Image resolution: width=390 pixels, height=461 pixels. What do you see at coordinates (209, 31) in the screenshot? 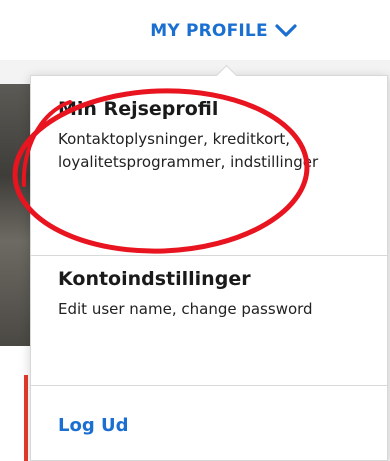
I see `my-profile-label: MY PROFILE` at bounding box center [209, 31].